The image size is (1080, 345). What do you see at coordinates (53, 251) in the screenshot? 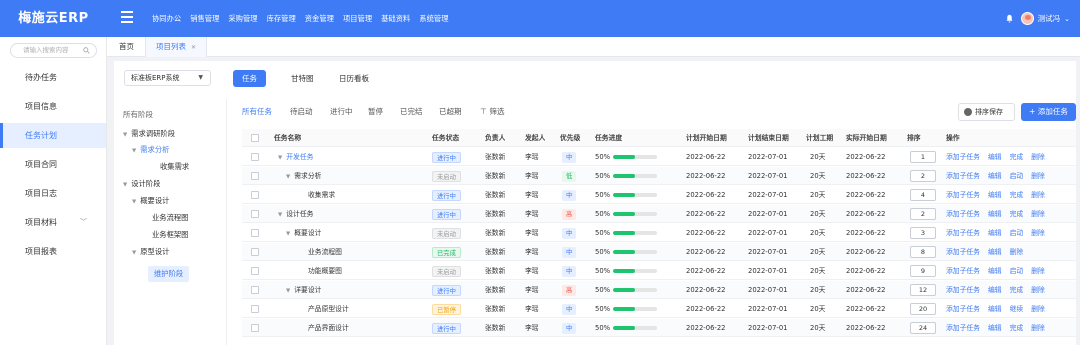
I see `sidebar-item-reports: 项目报表` at bounding box center [53, 251].